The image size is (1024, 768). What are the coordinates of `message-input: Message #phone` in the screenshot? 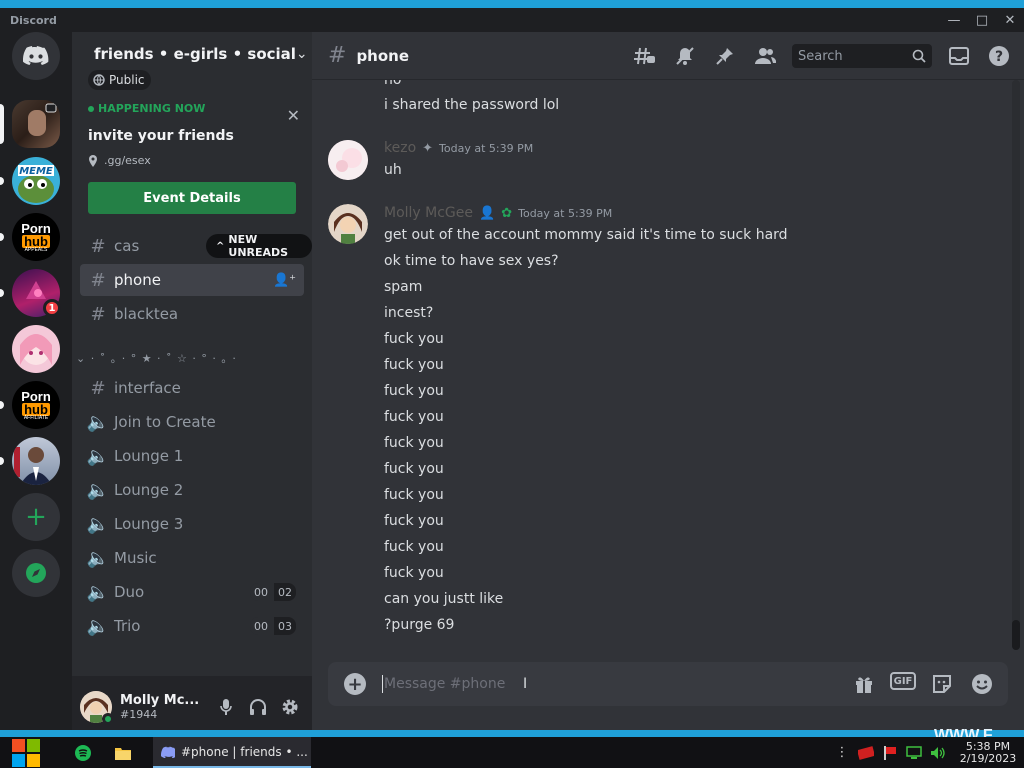 It's located at (616, 684).